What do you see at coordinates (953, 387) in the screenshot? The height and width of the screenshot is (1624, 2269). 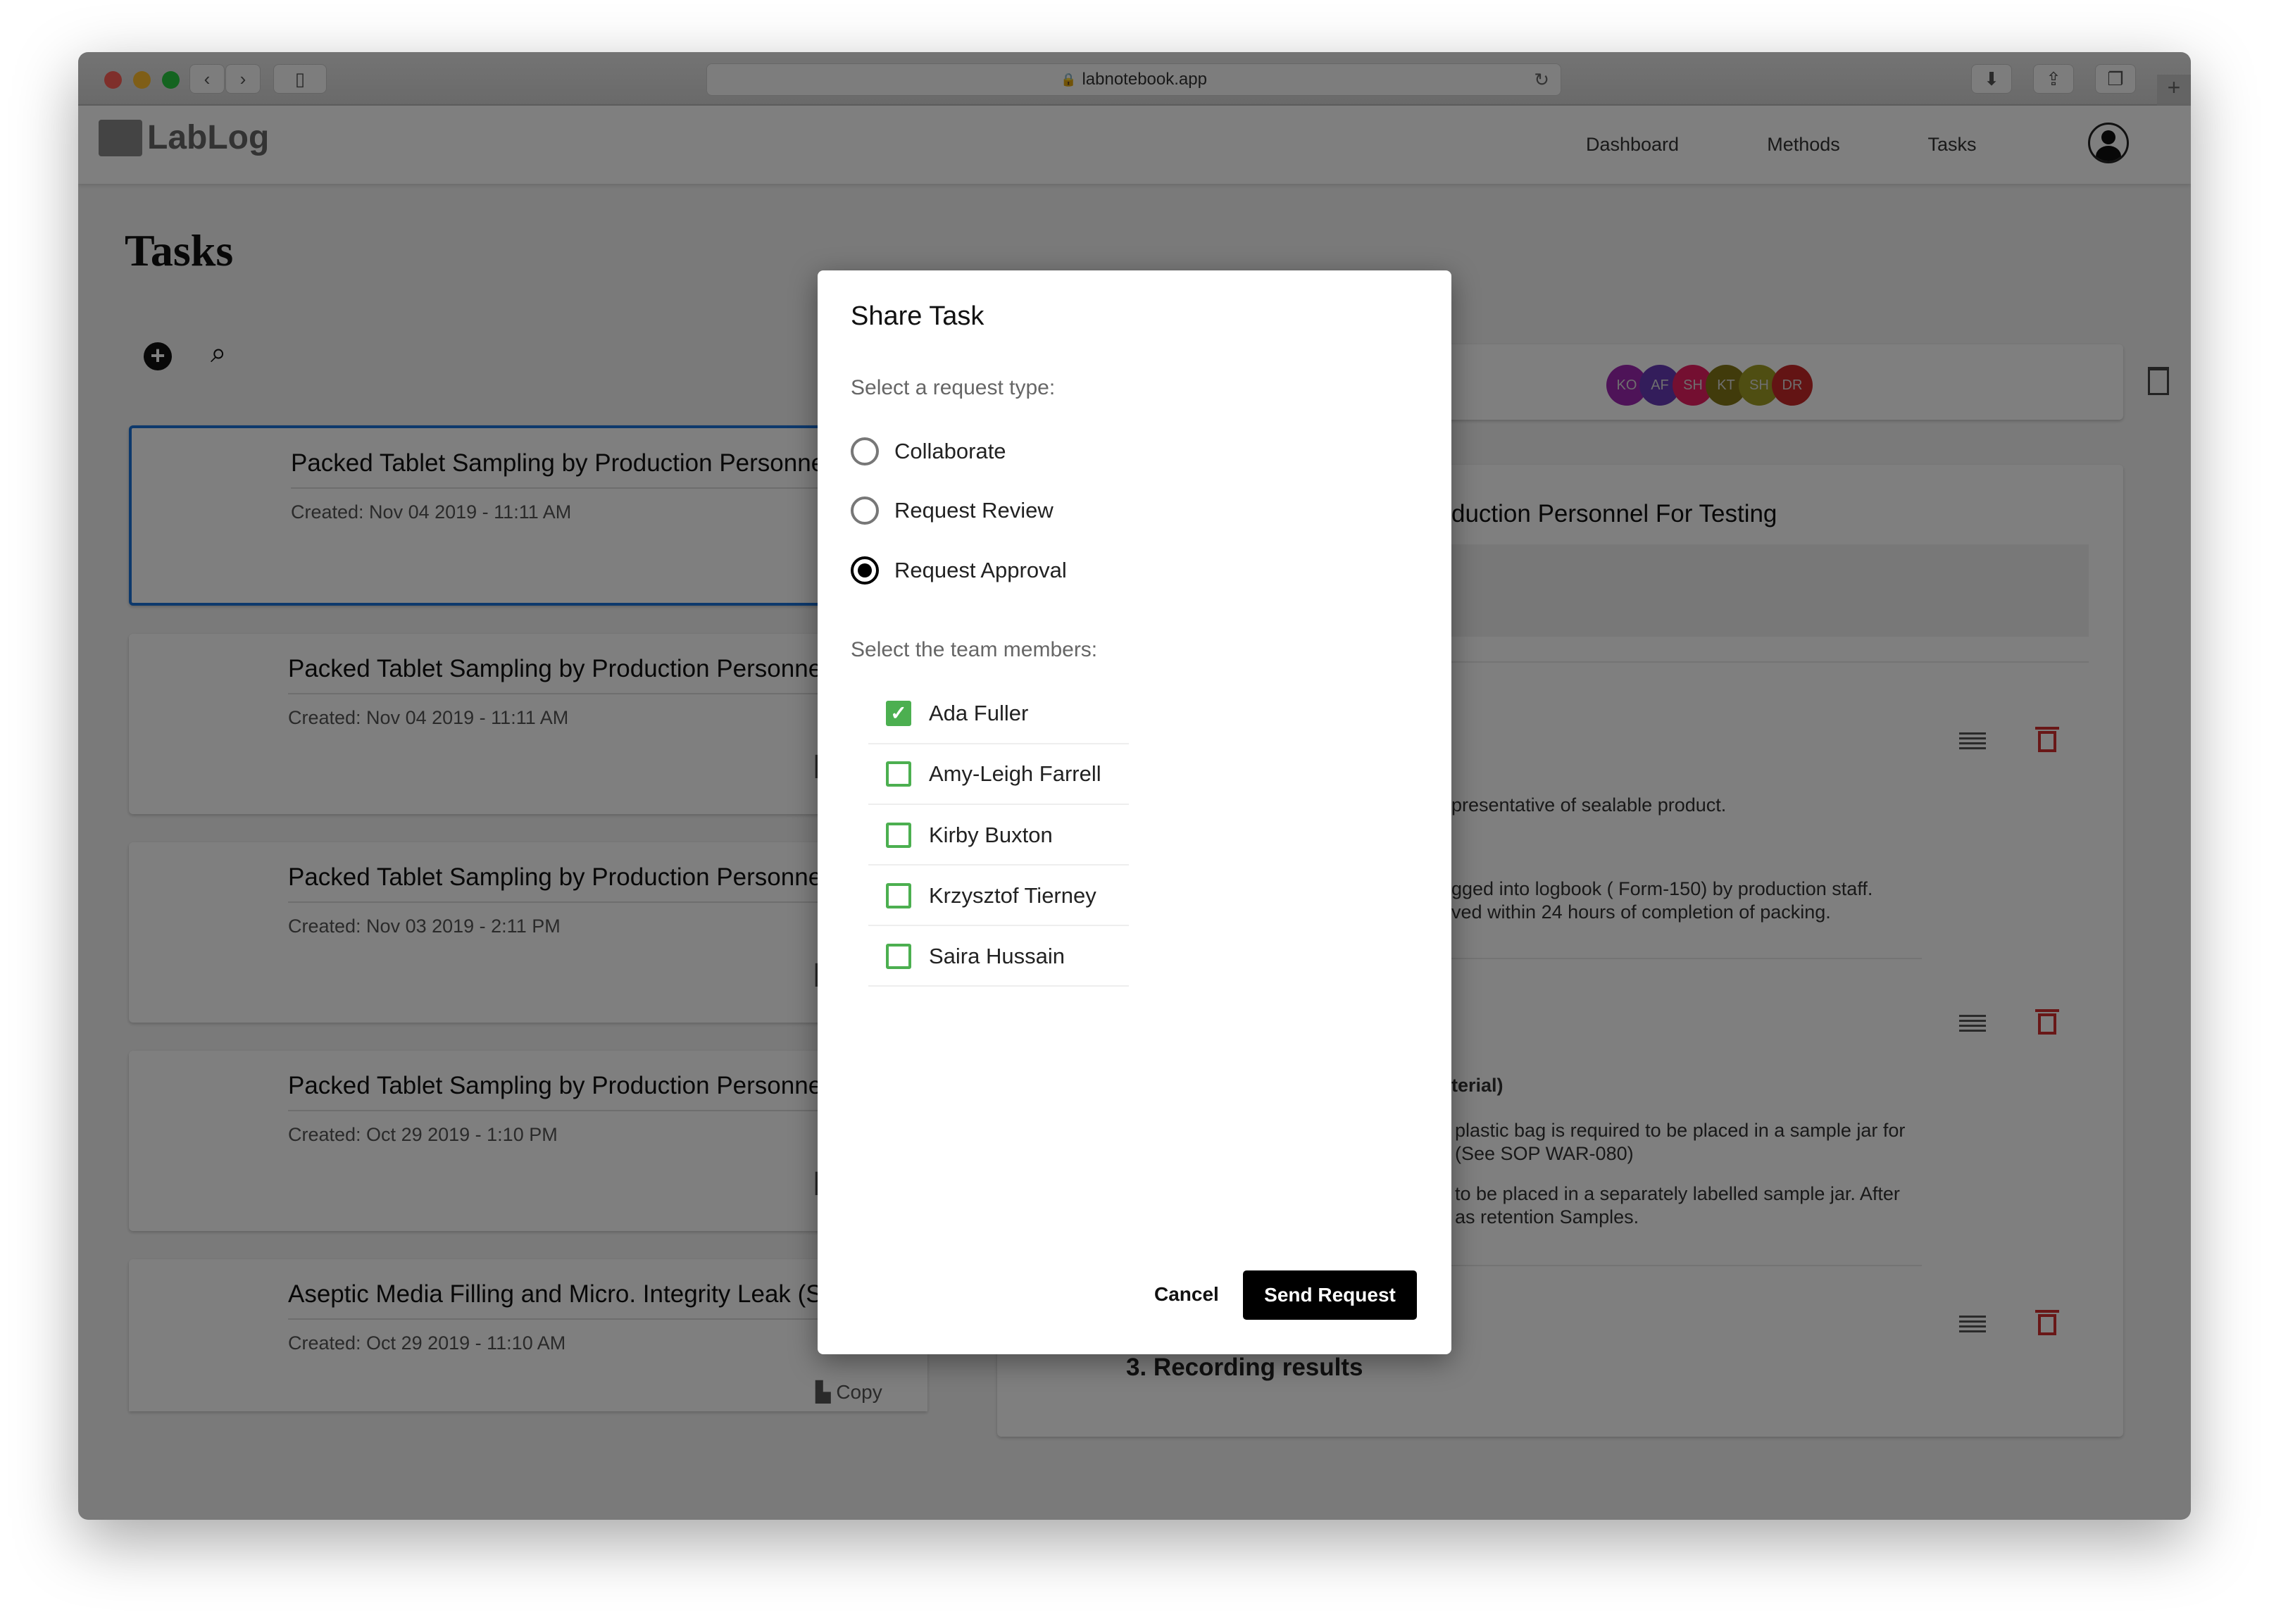 I see `request-type-label: Select a request type:` at bounding box center [953, 387].